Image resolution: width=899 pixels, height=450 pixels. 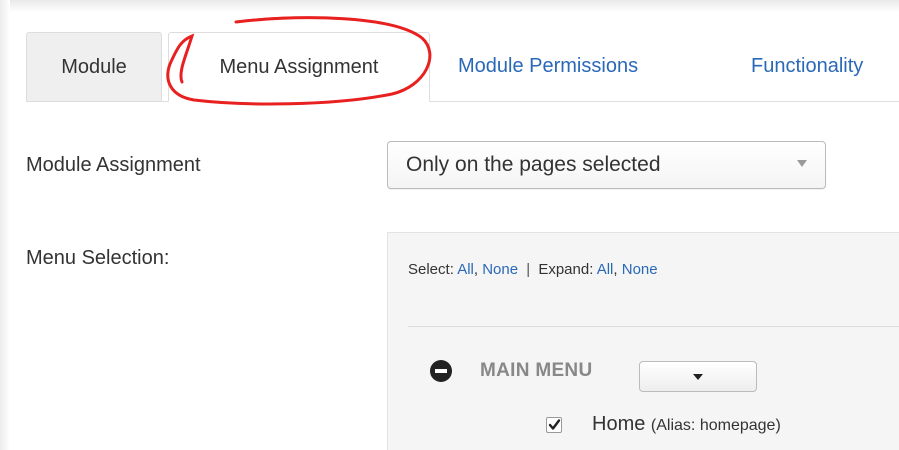 What do you see at coordinates (640, 269) in the screenshot?
I see `expand-none-link: None` at bounding box center [640, 269].